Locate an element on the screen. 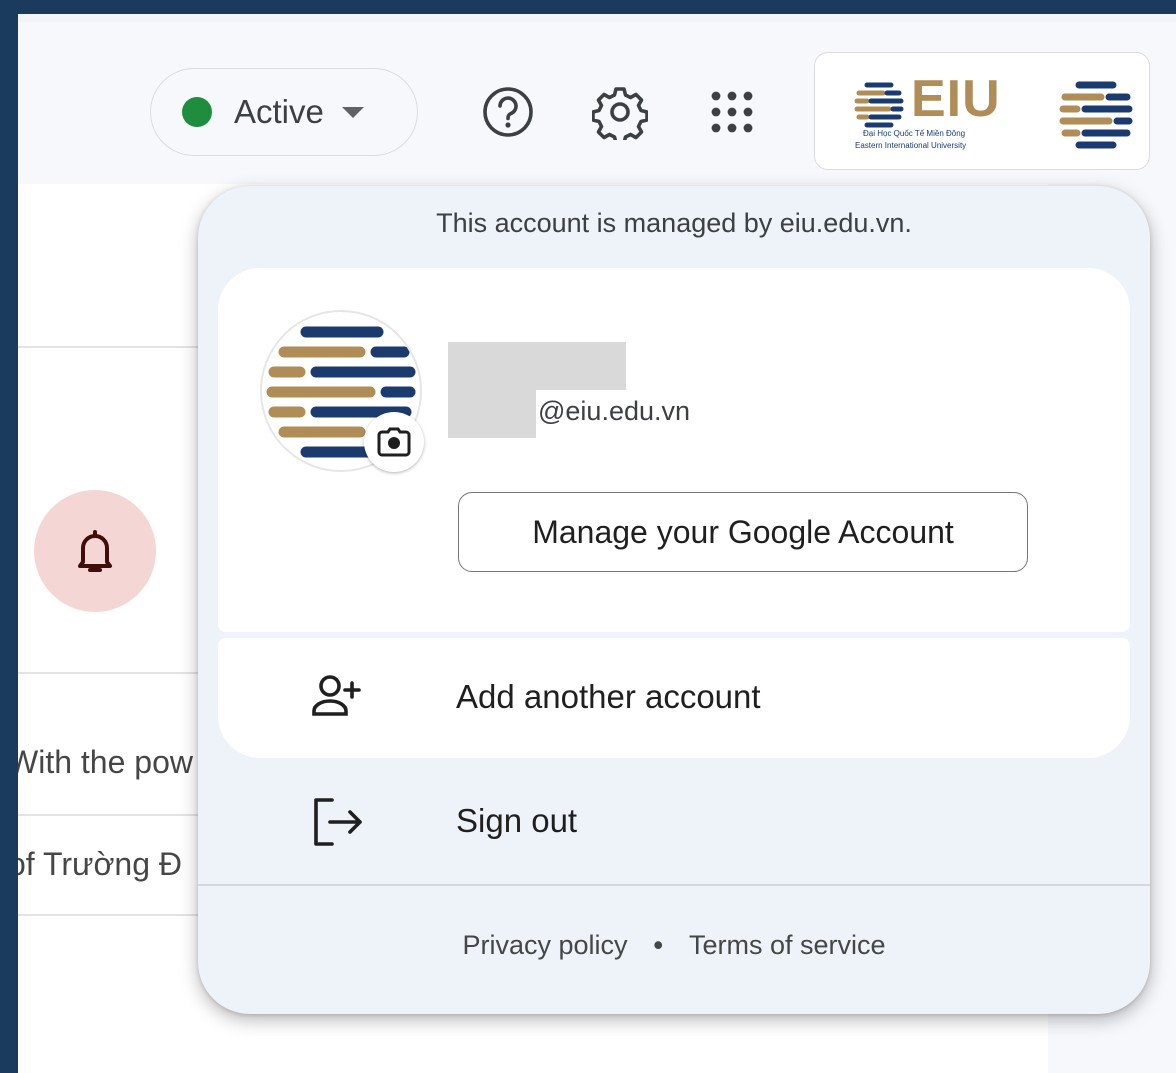 This screenshot has width=1176, height=1073. change-photo-button is located at coordinates (394, 442).